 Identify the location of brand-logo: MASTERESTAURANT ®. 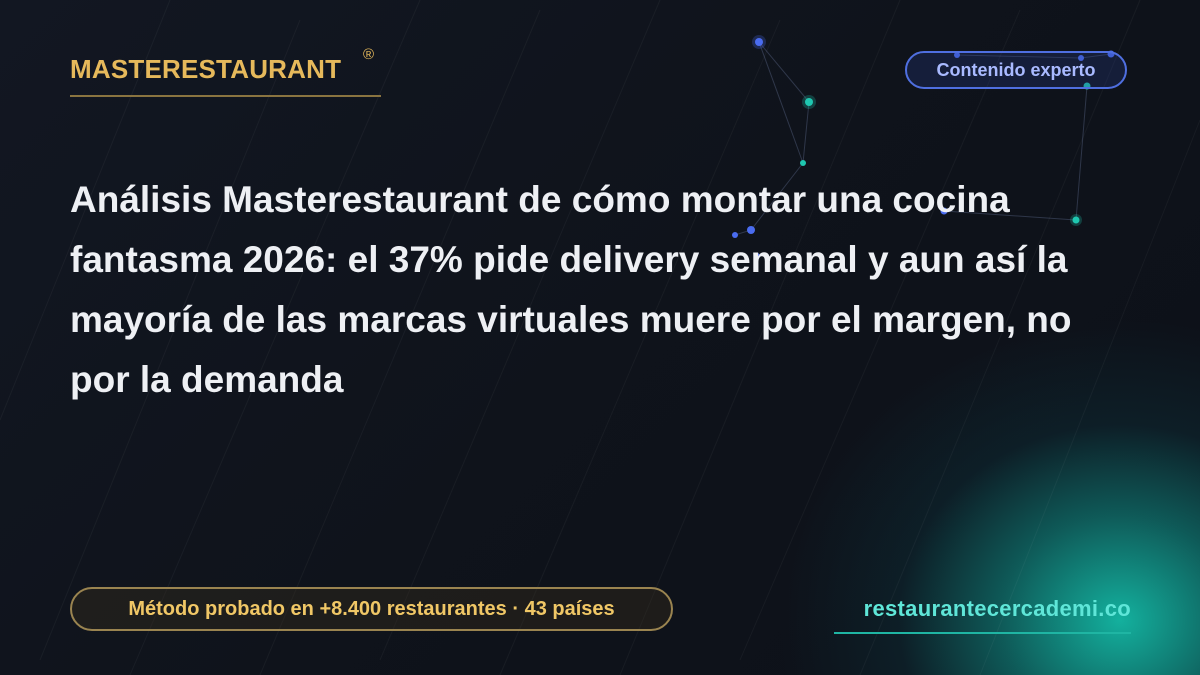
(225, 71).